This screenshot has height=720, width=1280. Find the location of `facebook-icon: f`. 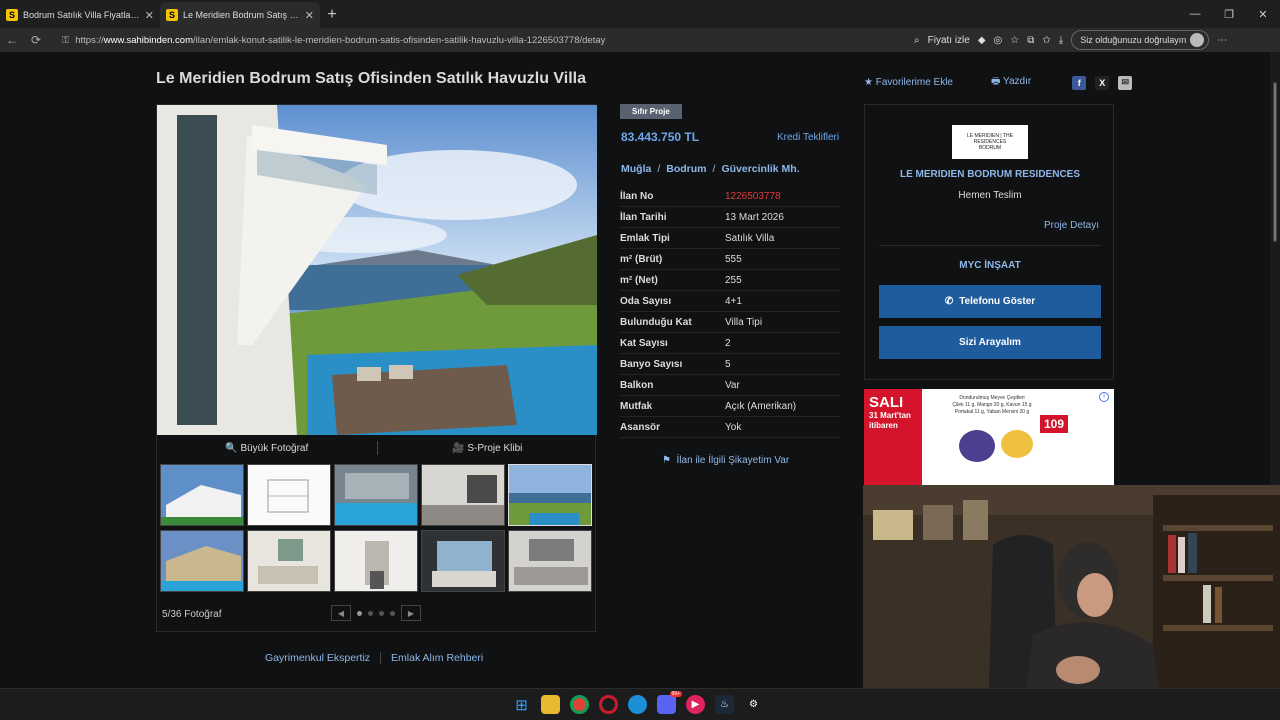

facebook-icon: f is located at coordinates (1079, 82).